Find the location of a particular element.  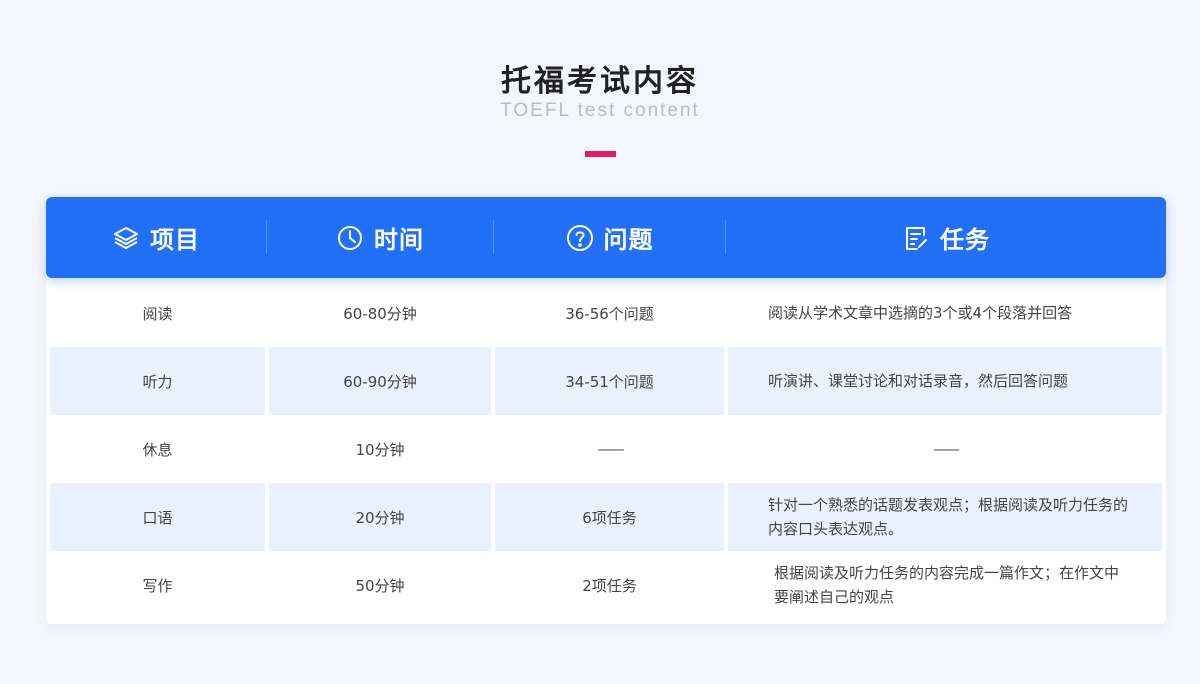

cell-questions: 2项任务 is located at coordinates (609, 585).